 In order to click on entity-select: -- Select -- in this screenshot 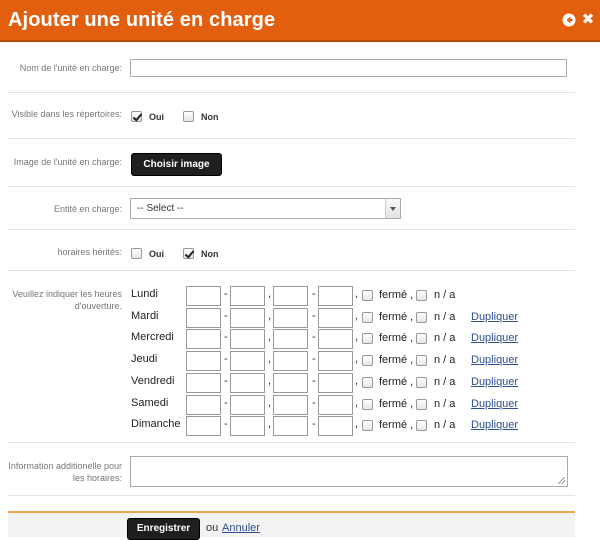, I will do `click(265, 208)`.